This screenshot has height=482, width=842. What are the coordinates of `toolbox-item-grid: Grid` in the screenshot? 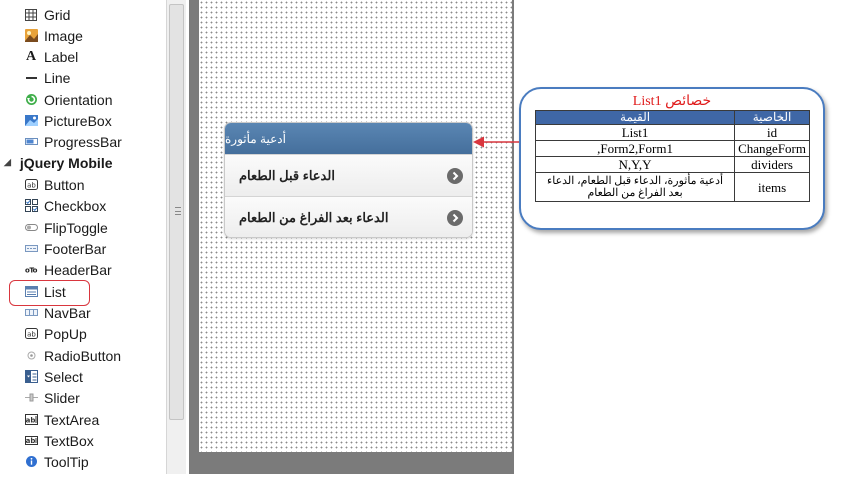 It's located at (47, 14).